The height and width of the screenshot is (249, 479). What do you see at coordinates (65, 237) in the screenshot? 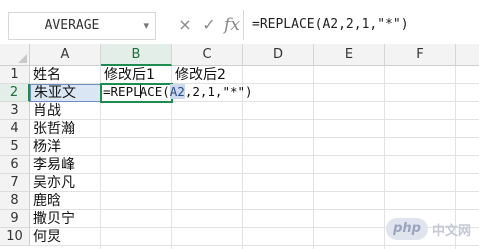
I see `cell-a10: 何炅` at bounding box center [65, 237].